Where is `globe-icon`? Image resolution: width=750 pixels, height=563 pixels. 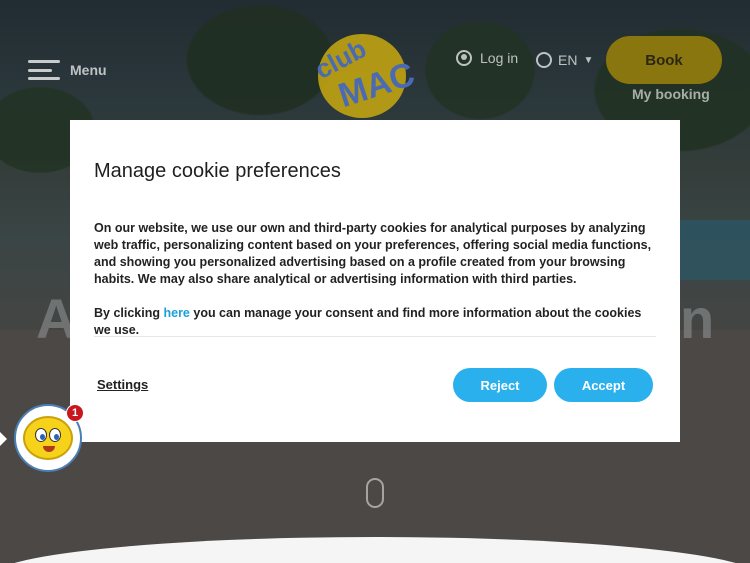 globe-icon is located at coordinates (544, 60).